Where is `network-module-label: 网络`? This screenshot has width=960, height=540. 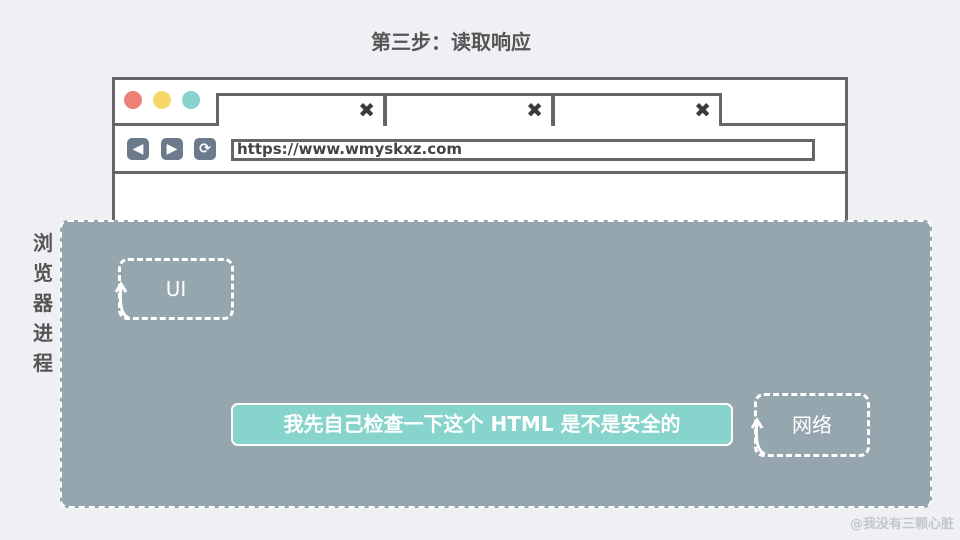 network-module-label: 网络 is located at coordinates (812, 425).